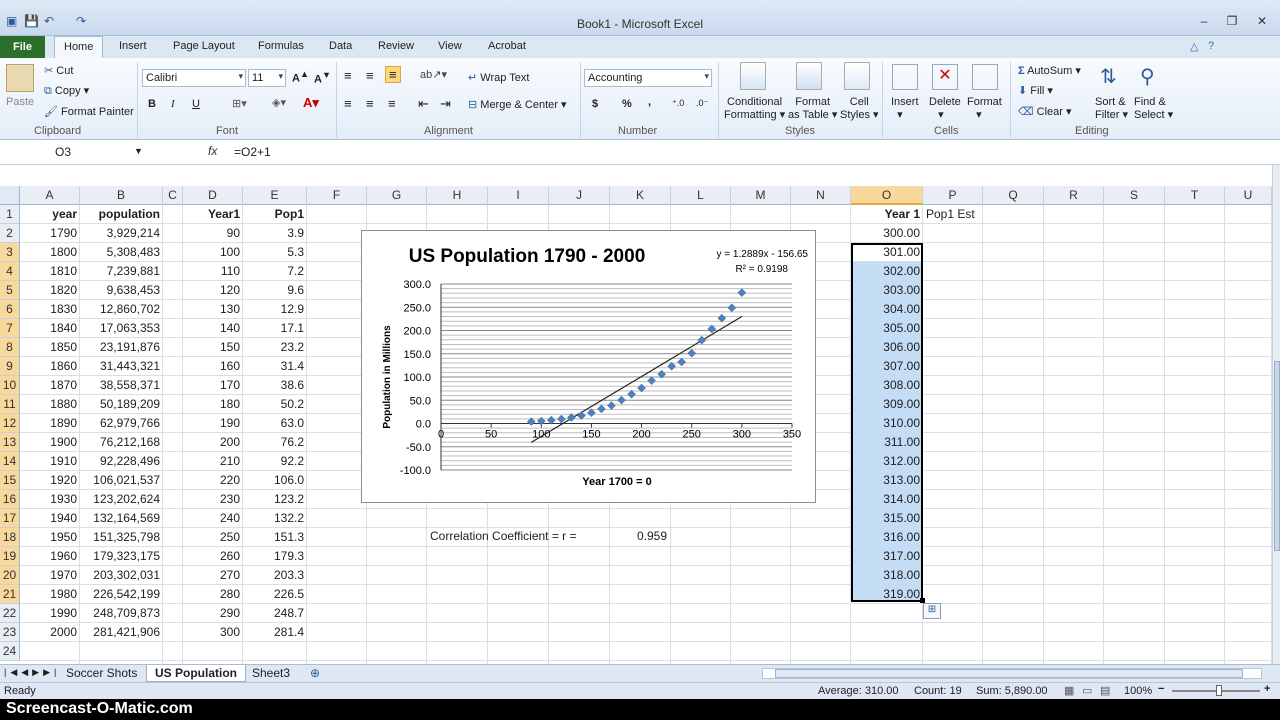  I want to click on cell-pop1: 281.4, so click(275, 632).